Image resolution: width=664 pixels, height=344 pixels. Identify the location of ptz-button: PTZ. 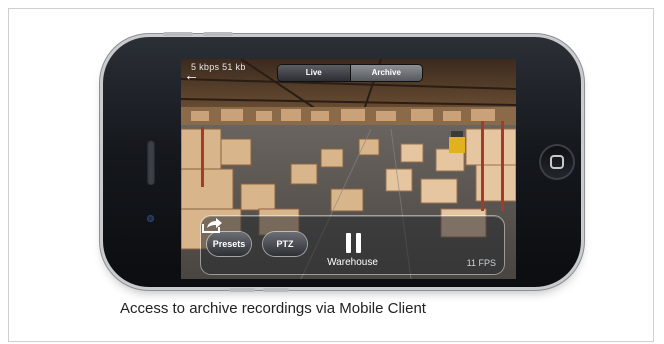
(285, 244).